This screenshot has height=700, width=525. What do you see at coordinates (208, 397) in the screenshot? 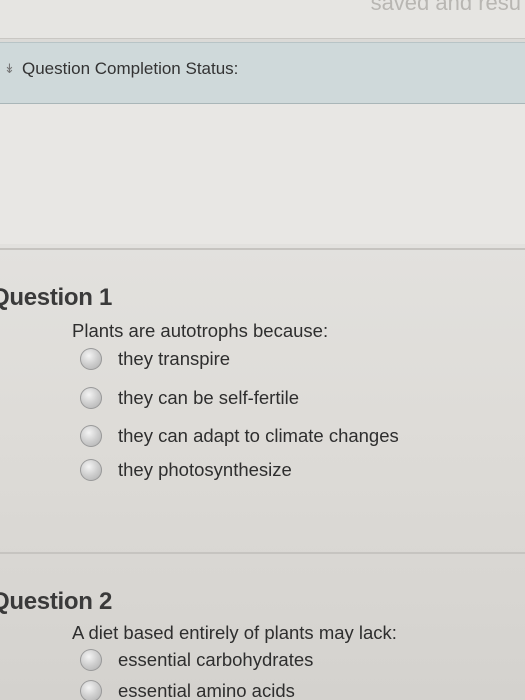
I see `option-label: they can be self-fertile` at bounding box center [208, 397].